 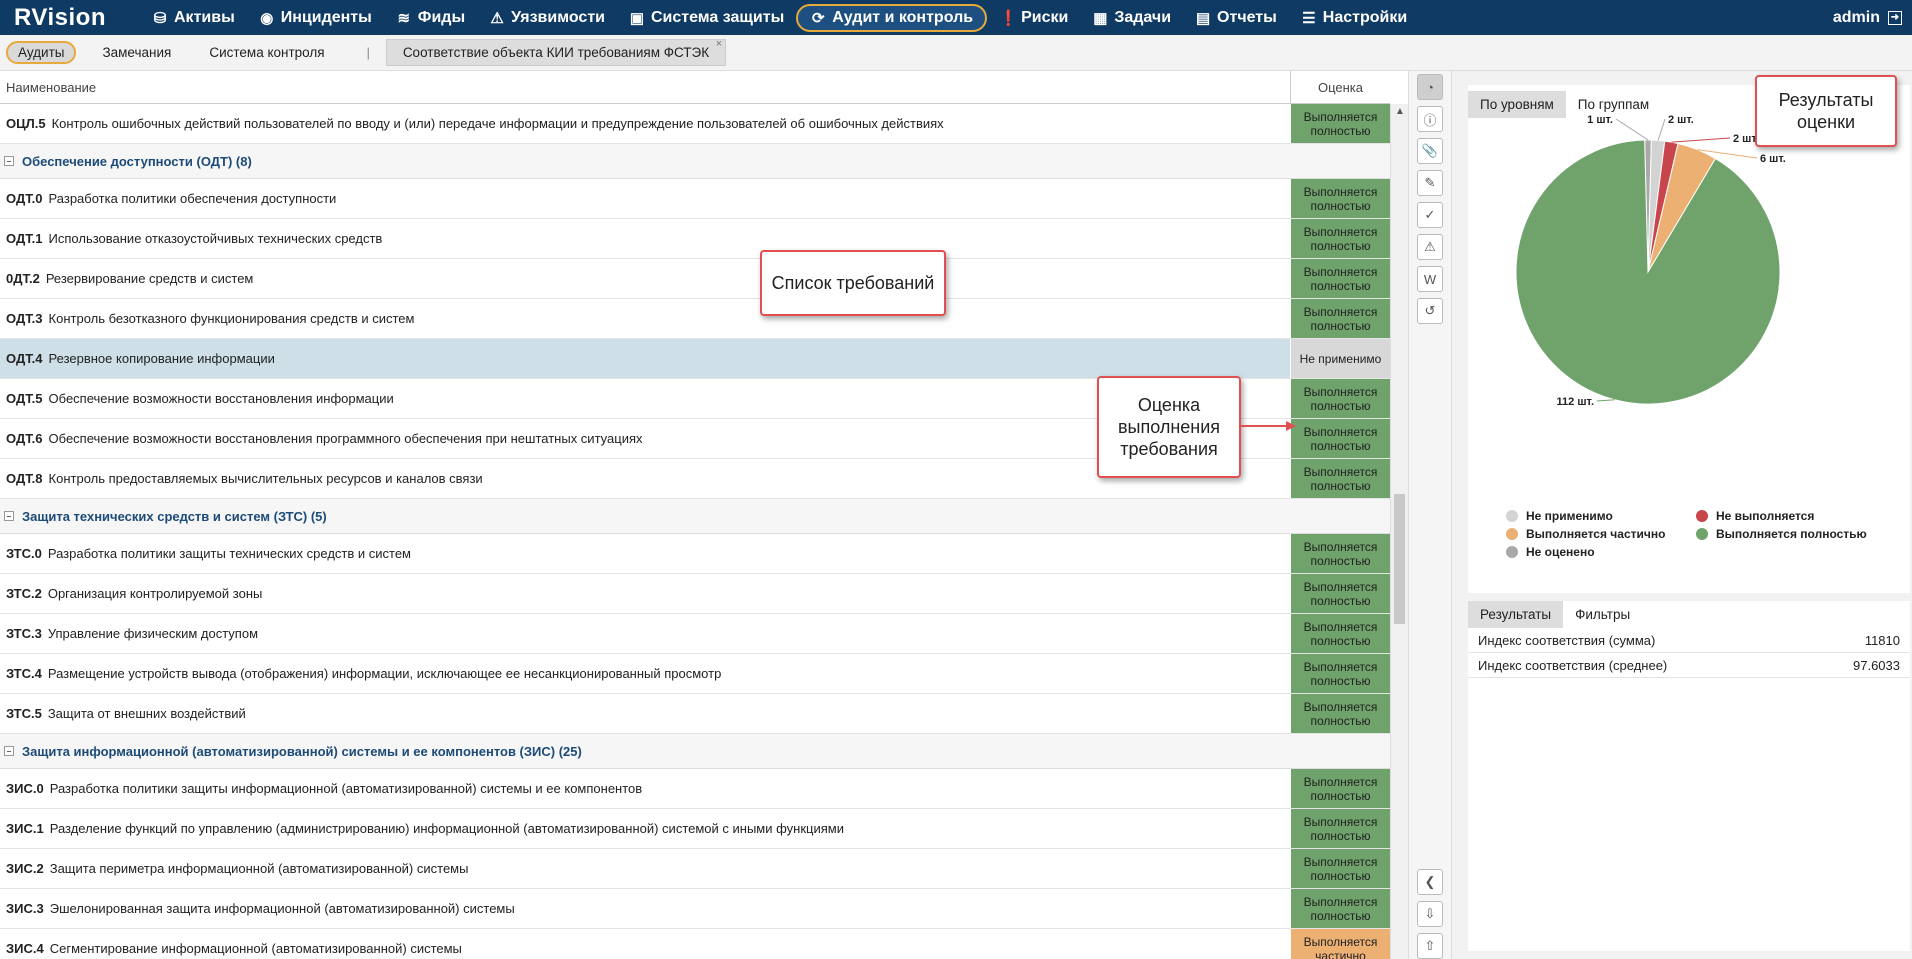 I want to click on nav-reports: ▤ Отчеты, so click(x=1236, y=18).